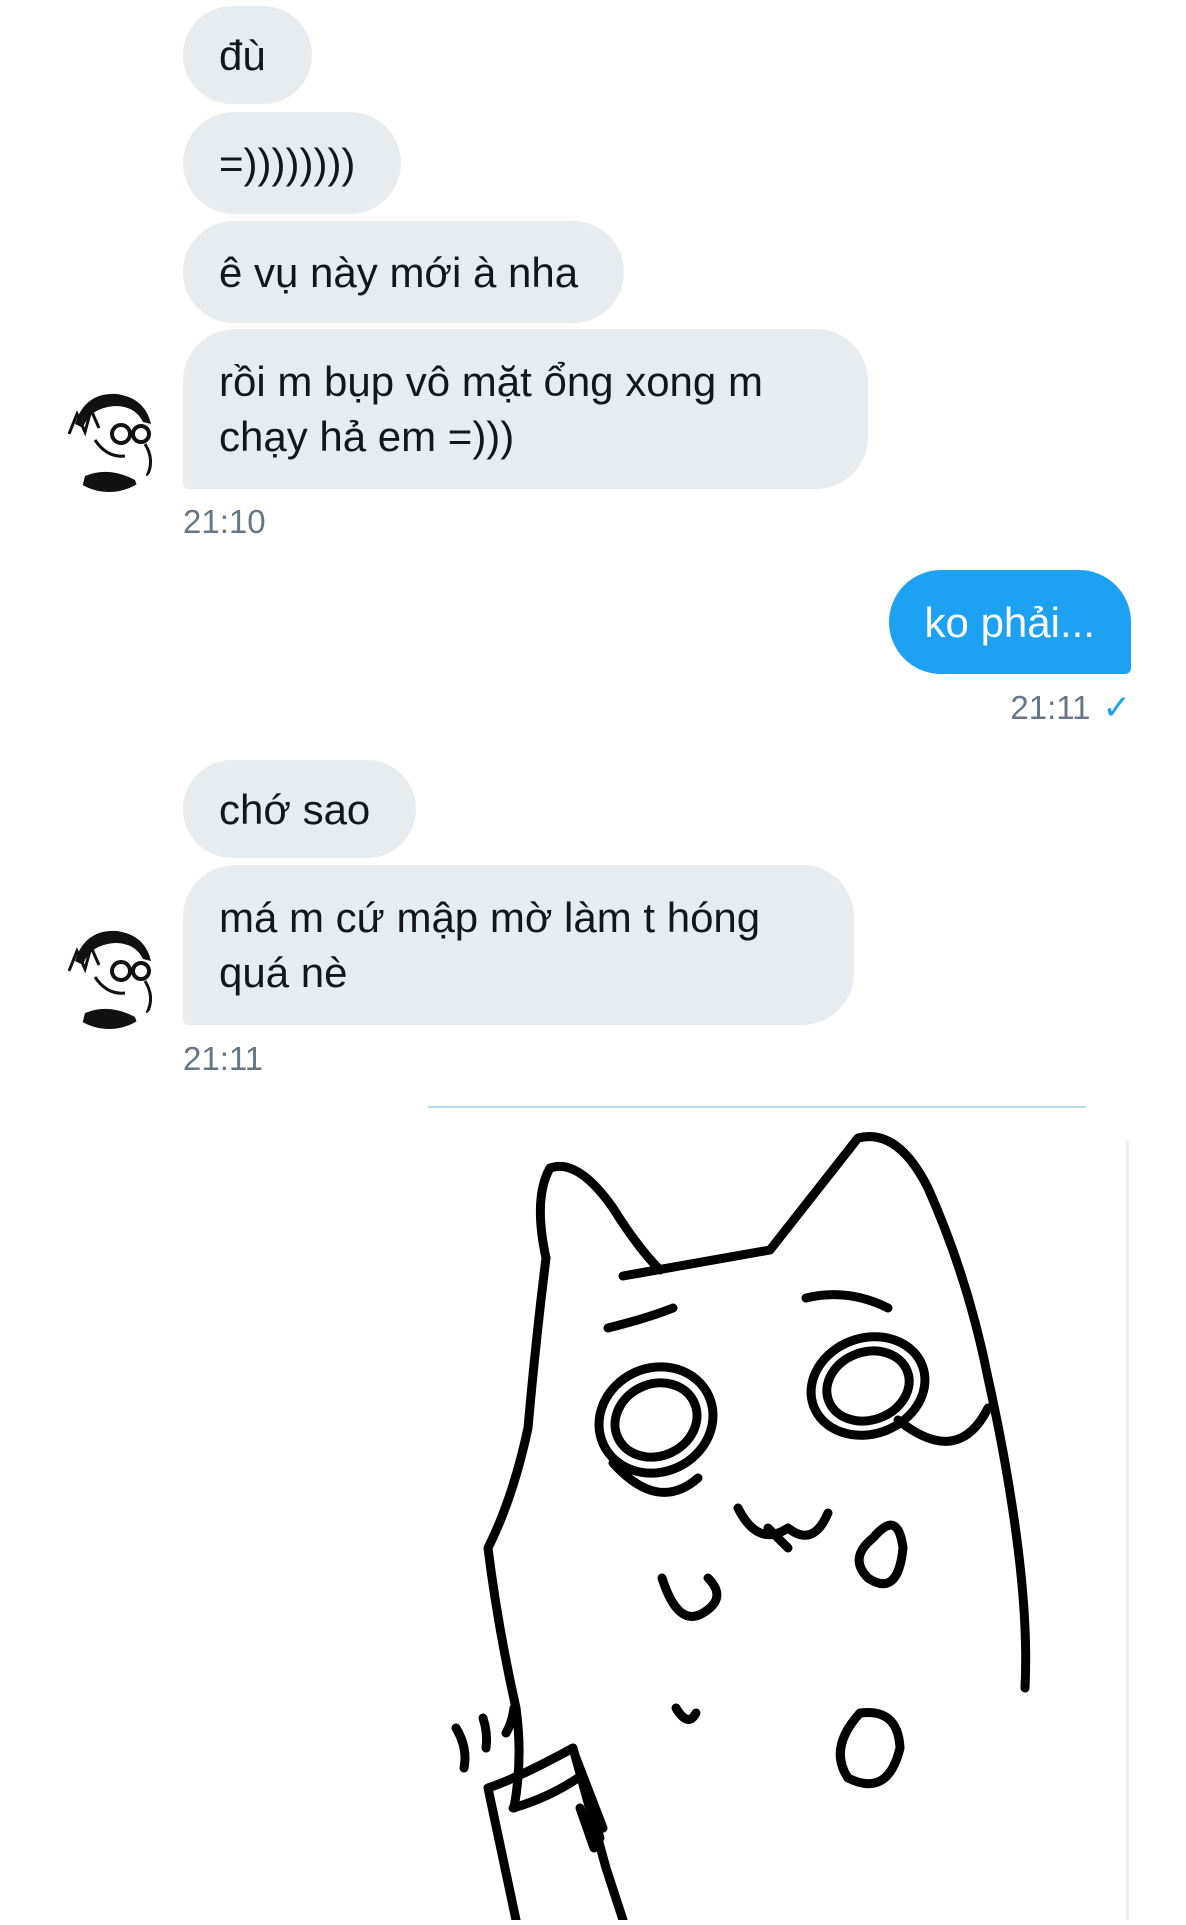  What do you see at coordinates (490, 945) in the screenshot?
I see `message-text: má m cứ mập mờ làm t hóng quá nè` at bounding box center [490, 945].